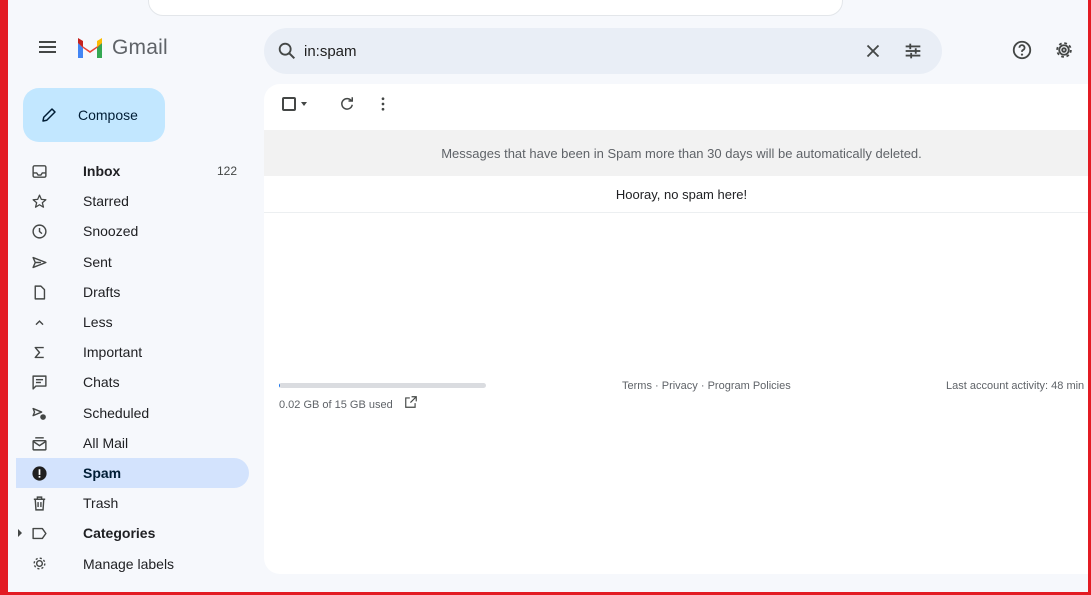 The width and height of the screenshot is (1091, 595). Describe the element at coordinates (39, 352) in the screenshot. I see `important-icon` at that location.